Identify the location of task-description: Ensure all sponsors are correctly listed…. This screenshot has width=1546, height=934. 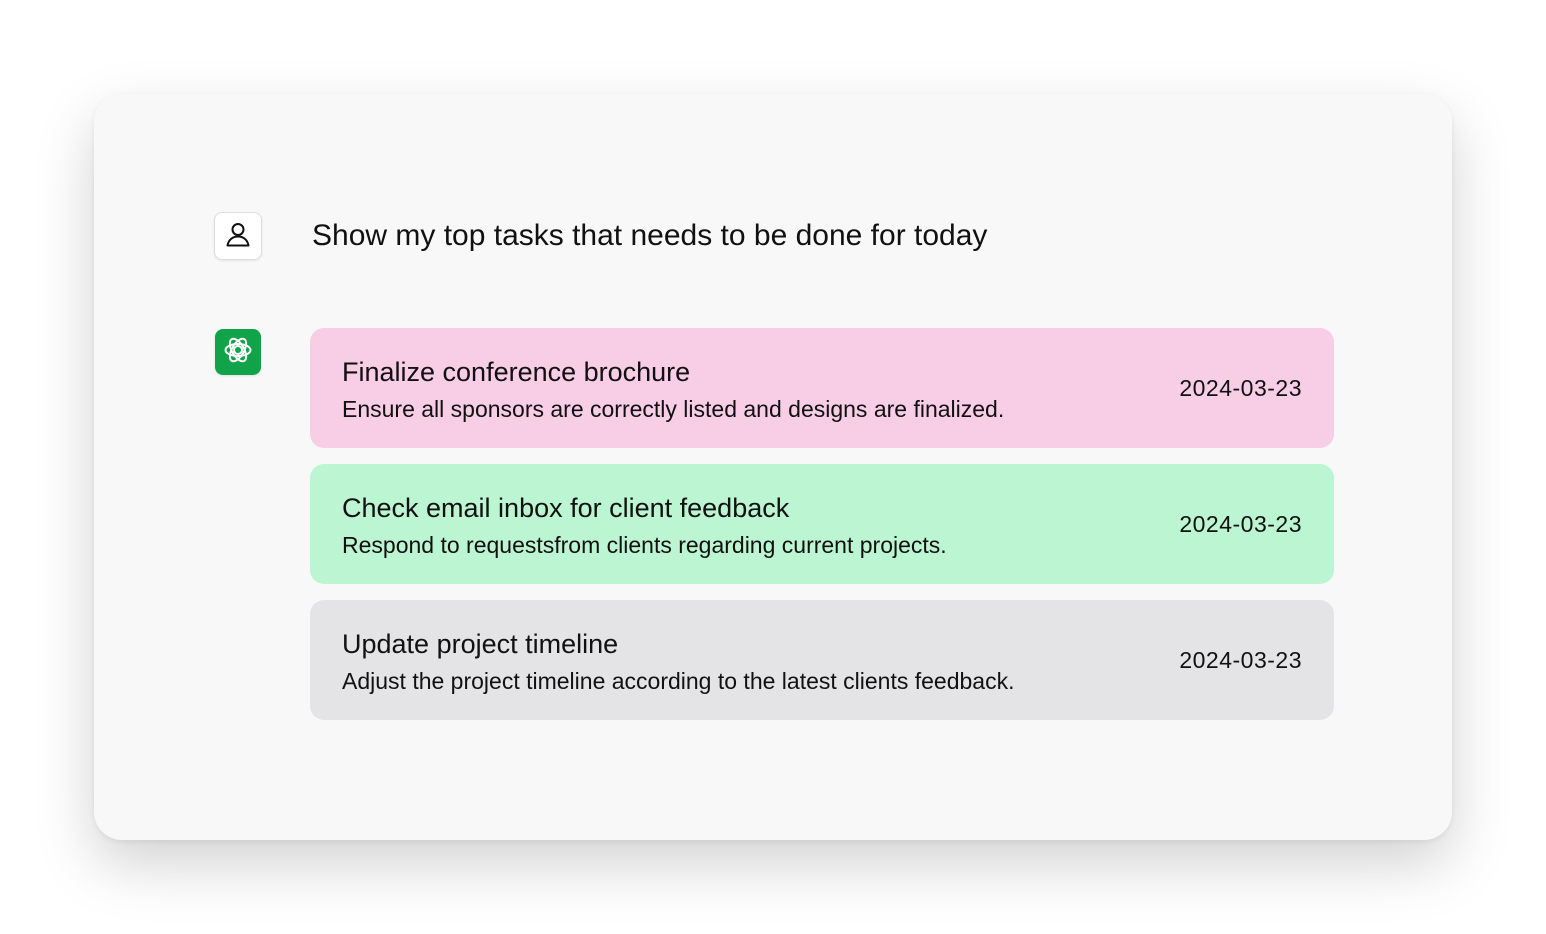
(673, 409).